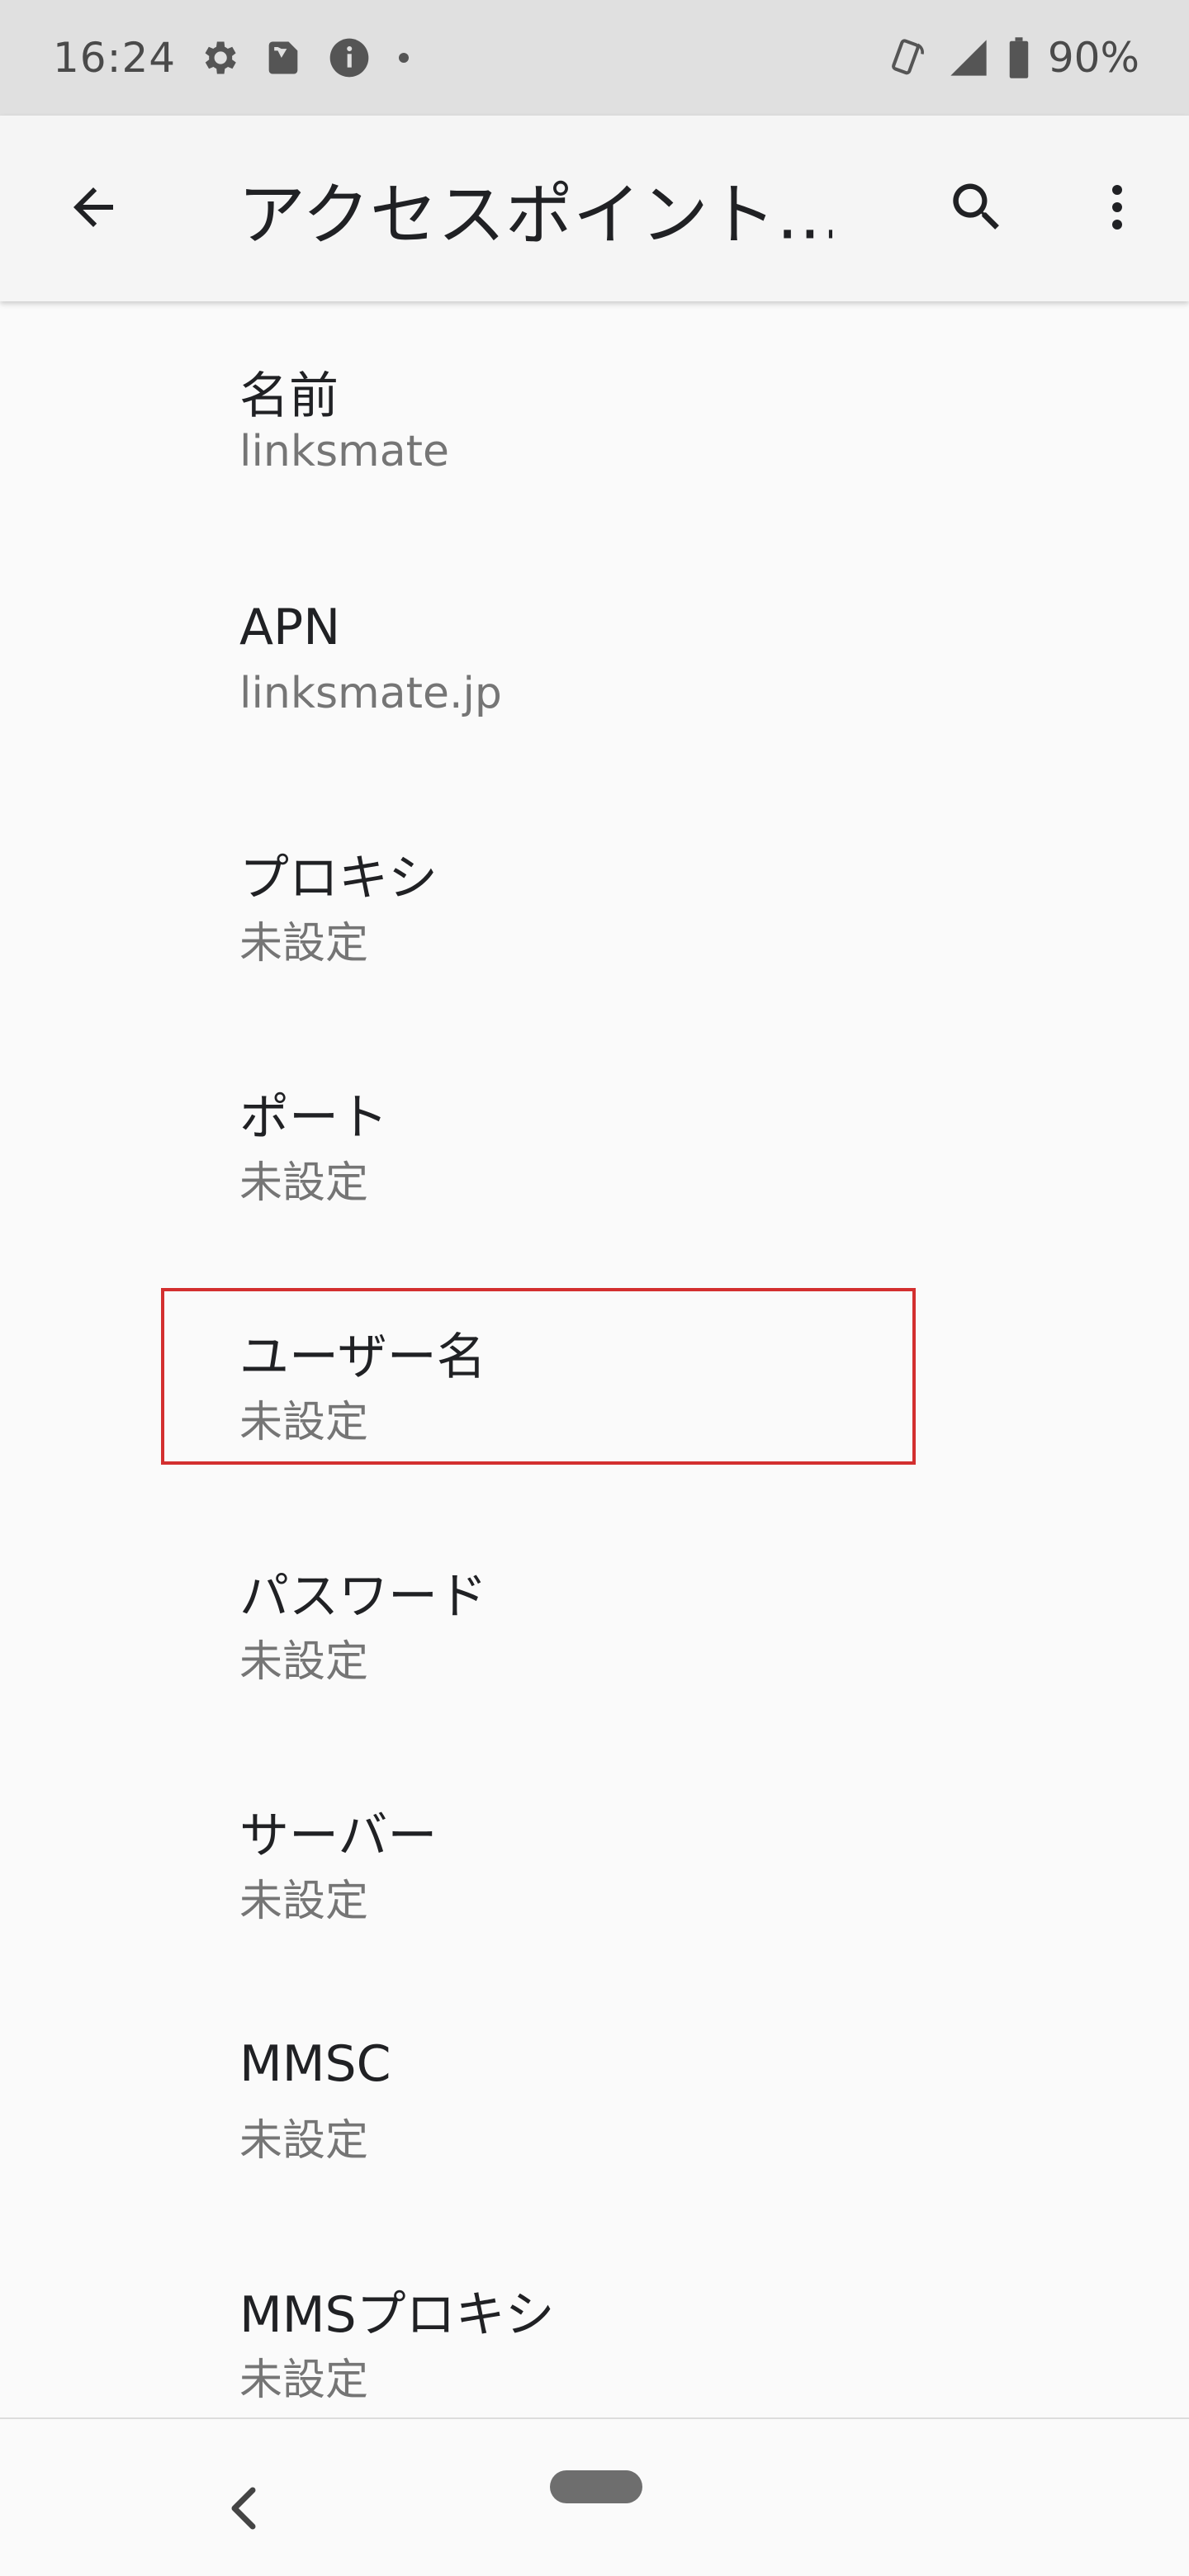  Describe the element at coordinates (313, 1118) in the screenshot. I see `pref-title: ポート` at that location.